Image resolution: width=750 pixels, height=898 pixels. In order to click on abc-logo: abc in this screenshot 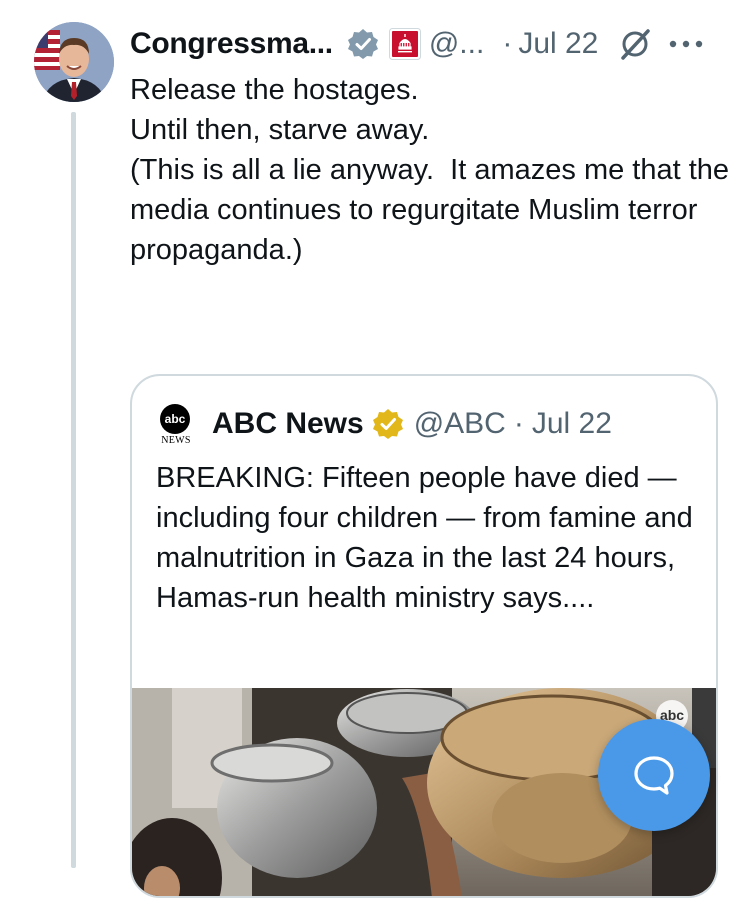, I will do `click(175, 419)`.